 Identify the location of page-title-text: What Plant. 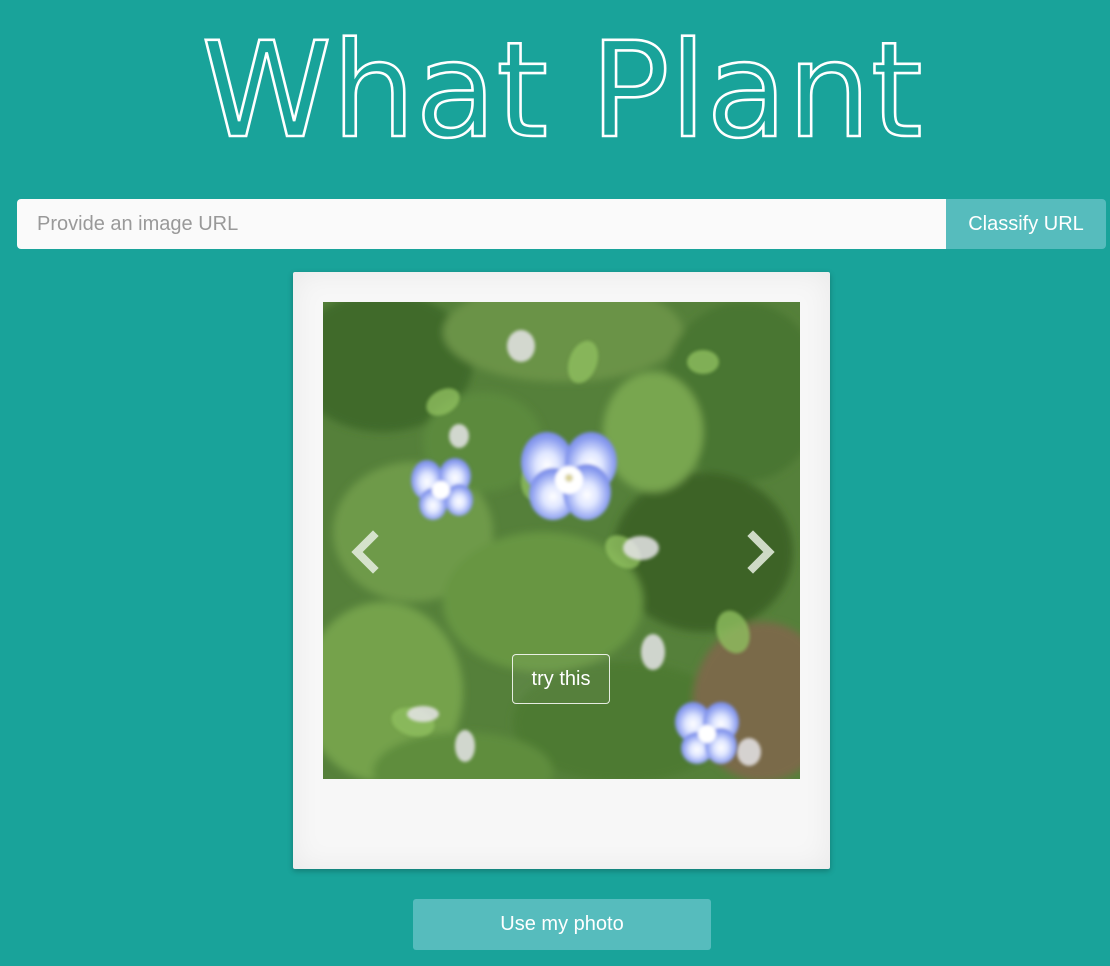
(561, 87).